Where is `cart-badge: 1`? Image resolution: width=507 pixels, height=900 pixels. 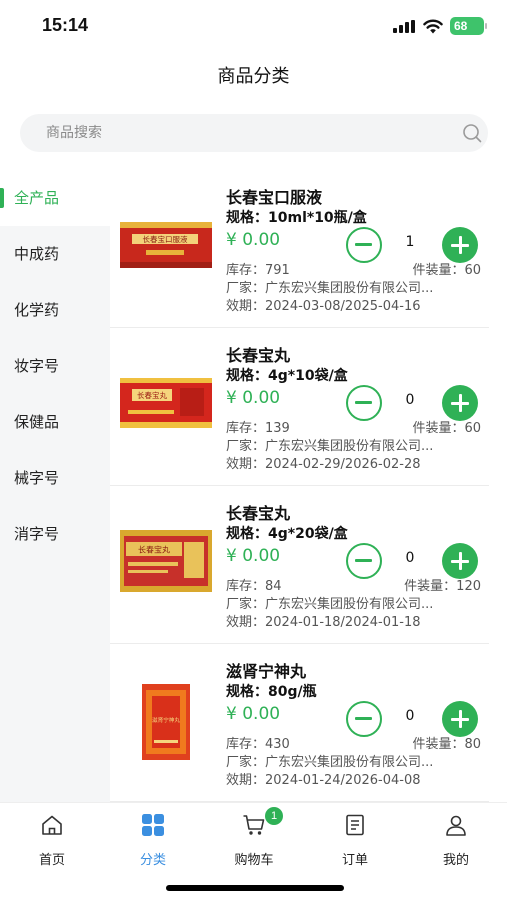
cart-badge: 1 is located at coordinates (274, 816).